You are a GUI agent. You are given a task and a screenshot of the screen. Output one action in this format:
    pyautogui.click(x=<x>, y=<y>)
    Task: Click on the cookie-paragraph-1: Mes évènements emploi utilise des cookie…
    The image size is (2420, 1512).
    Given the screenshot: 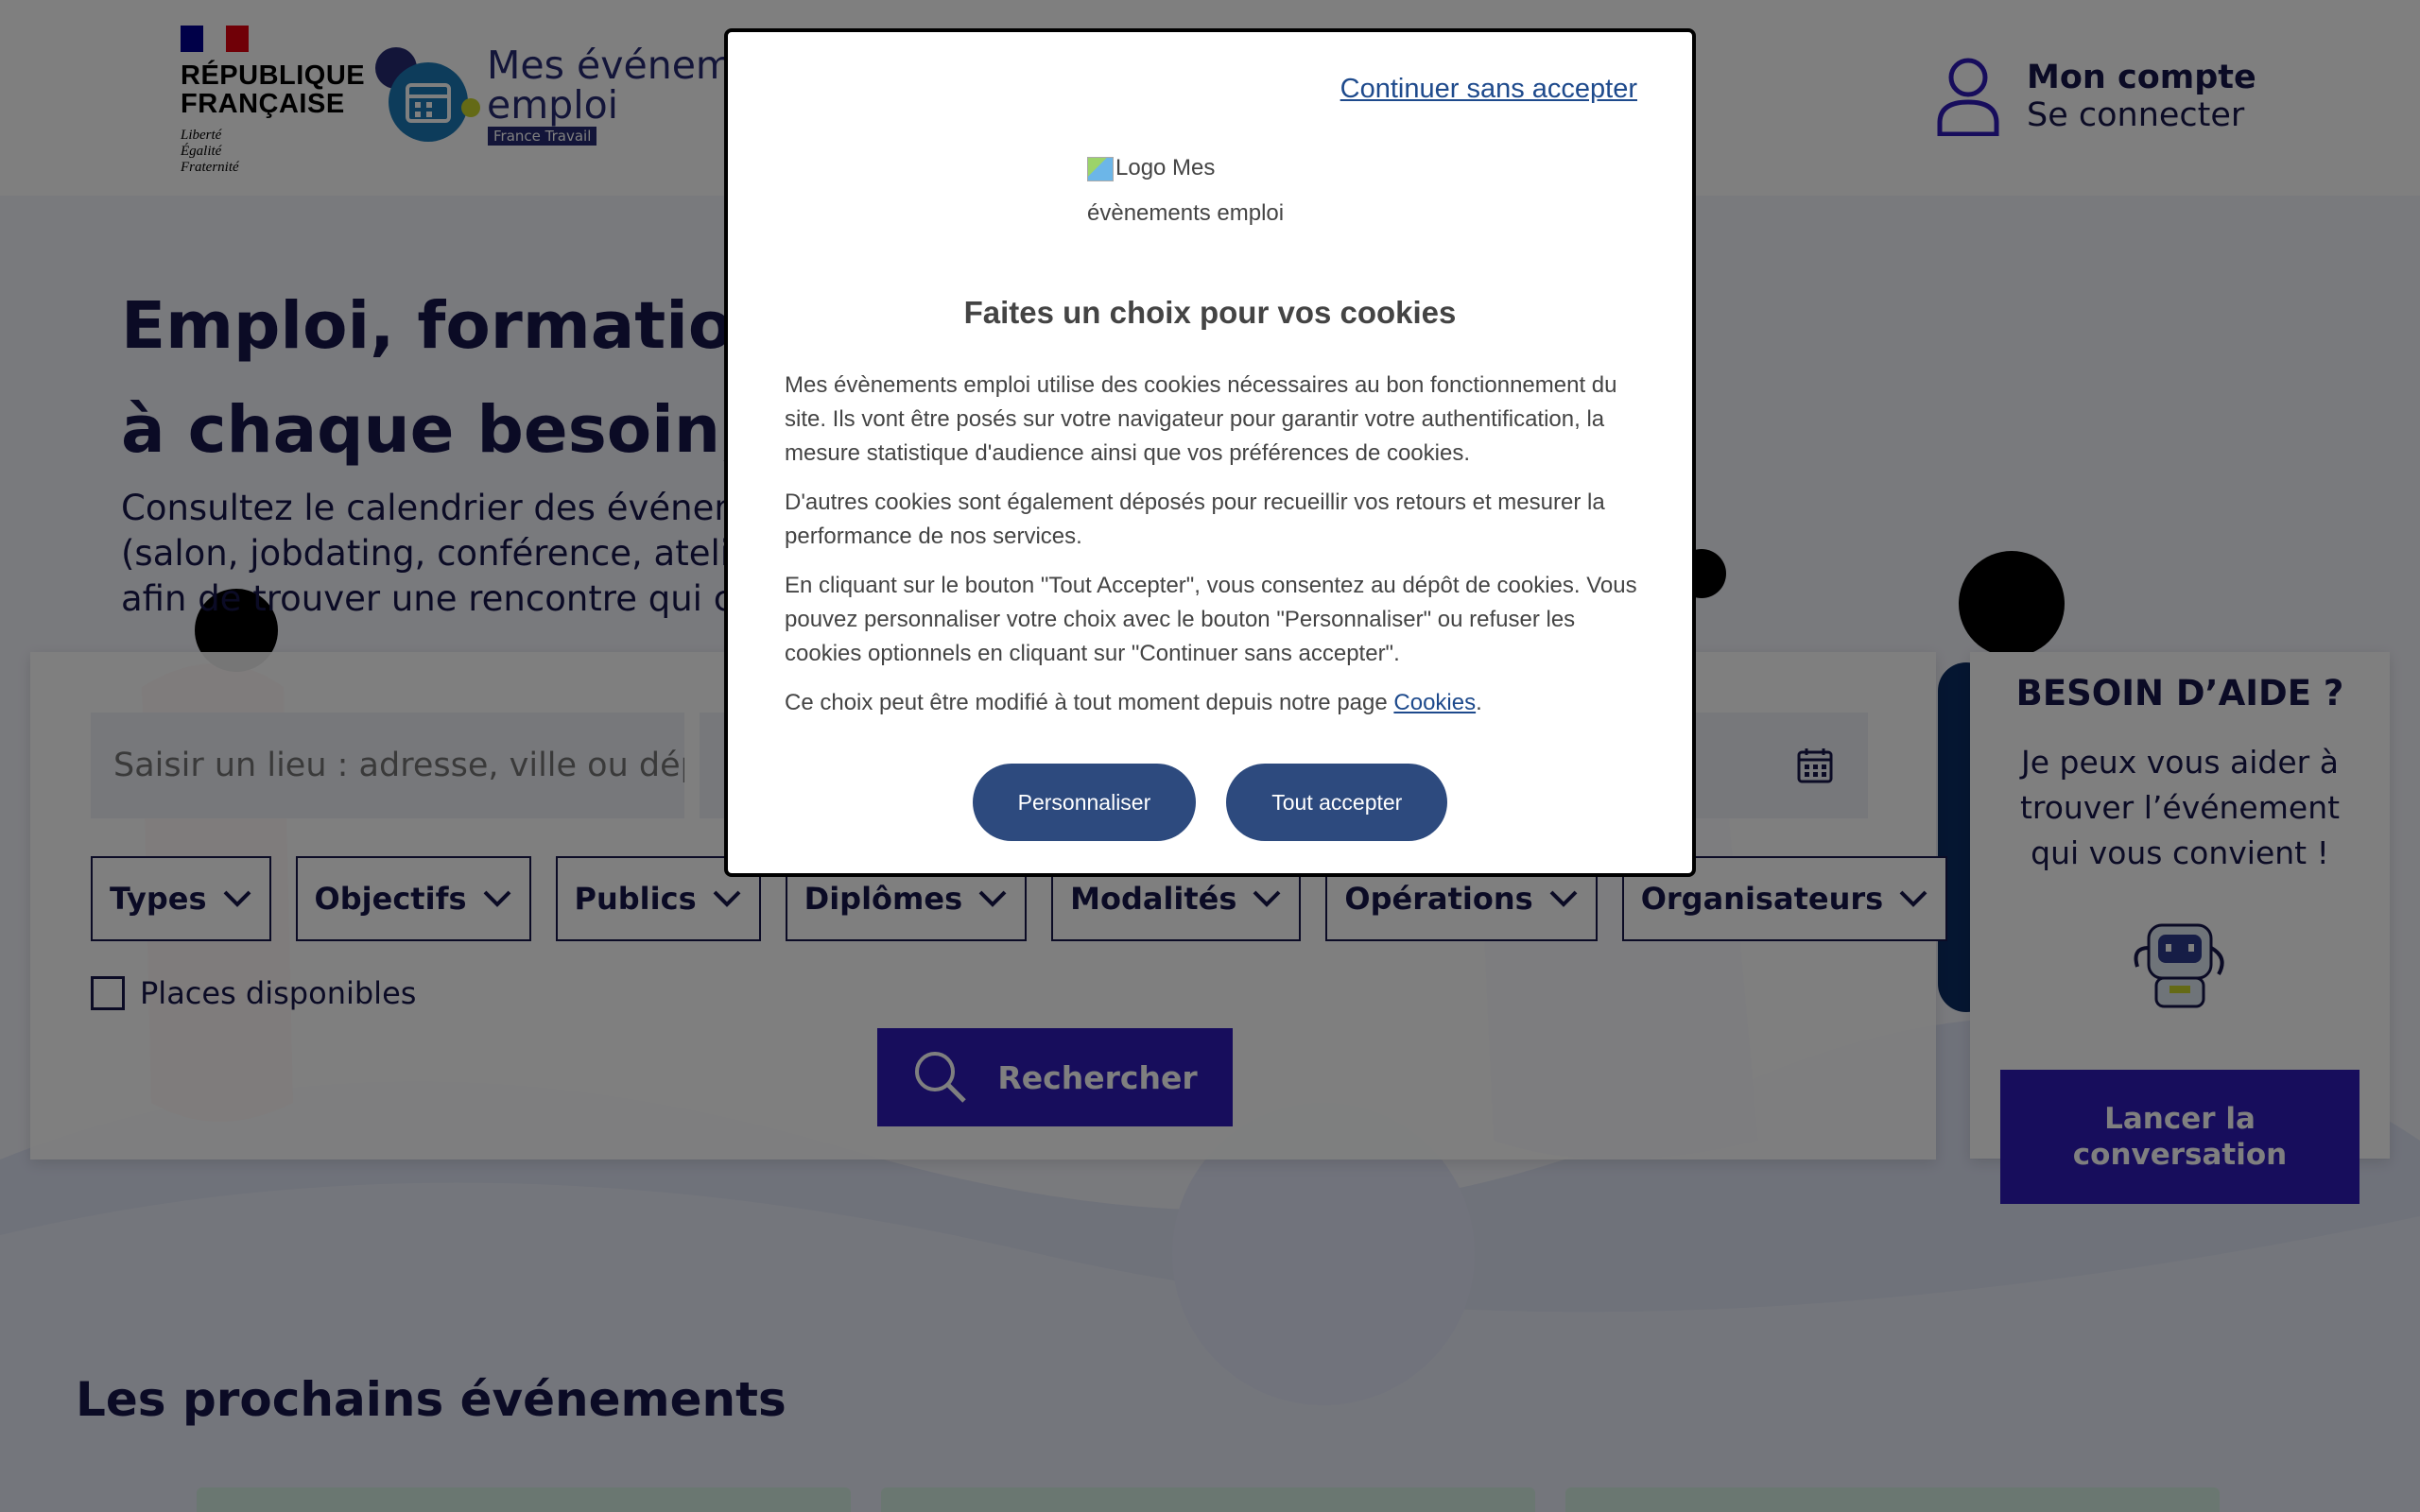 What is the action you would take?
    pyautogui.click(x=1201, y=419)
    